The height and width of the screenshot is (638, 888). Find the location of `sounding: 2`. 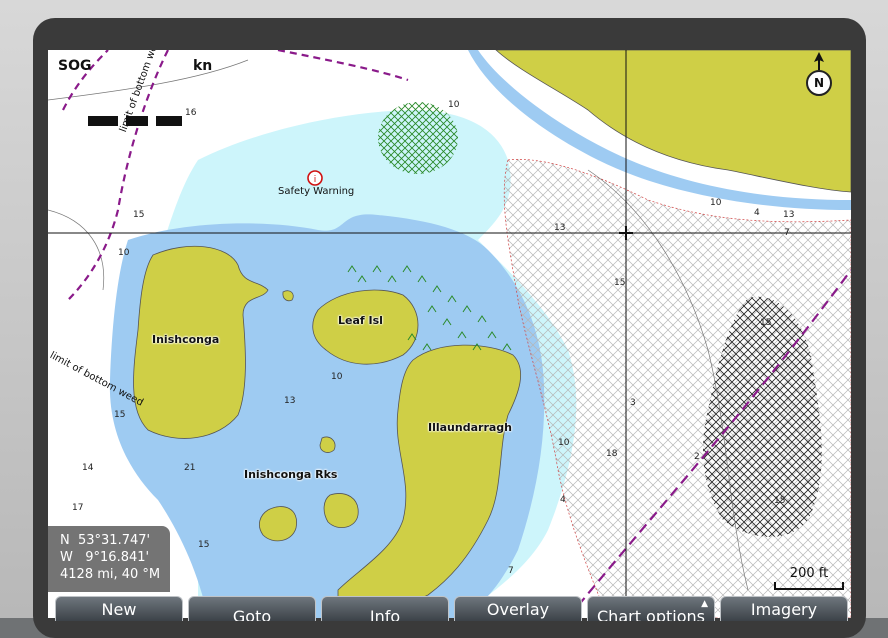

sounding: 2 is located at coordinates (697, 457).